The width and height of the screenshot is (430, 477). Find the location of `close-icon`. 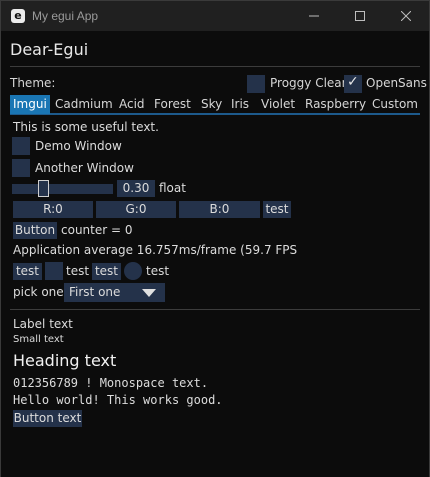

close-icon is located at coordinates (406, 16).